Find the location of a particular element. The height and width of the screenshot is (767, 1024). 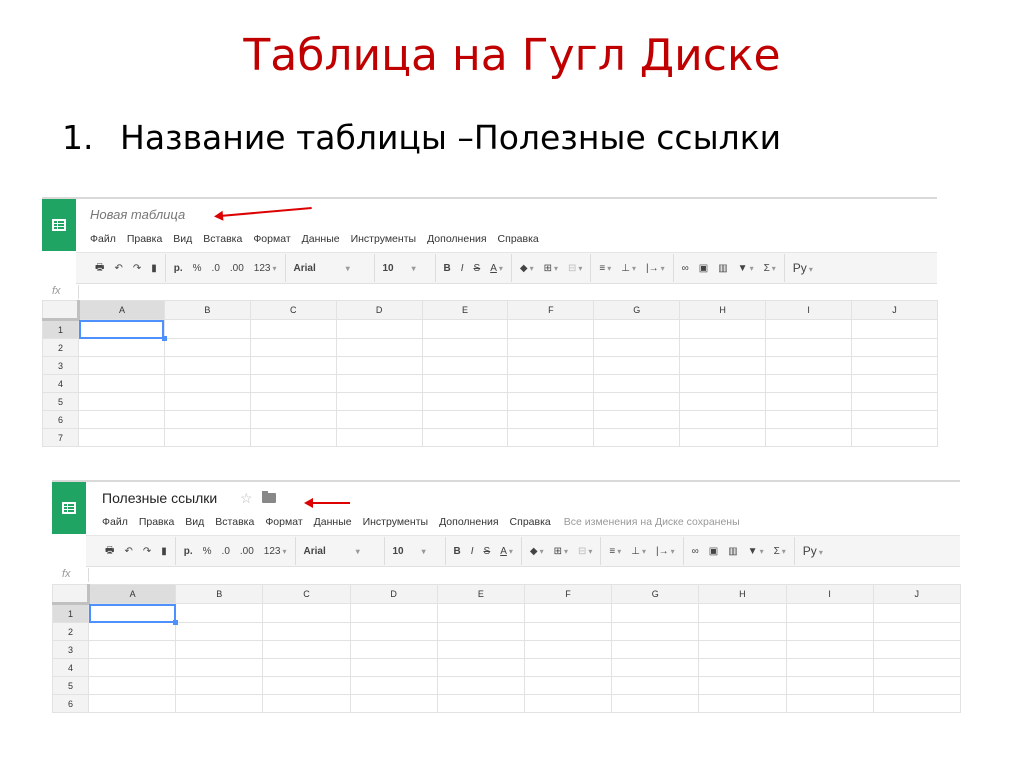

column-header: D is located at coordinates (379, 310).